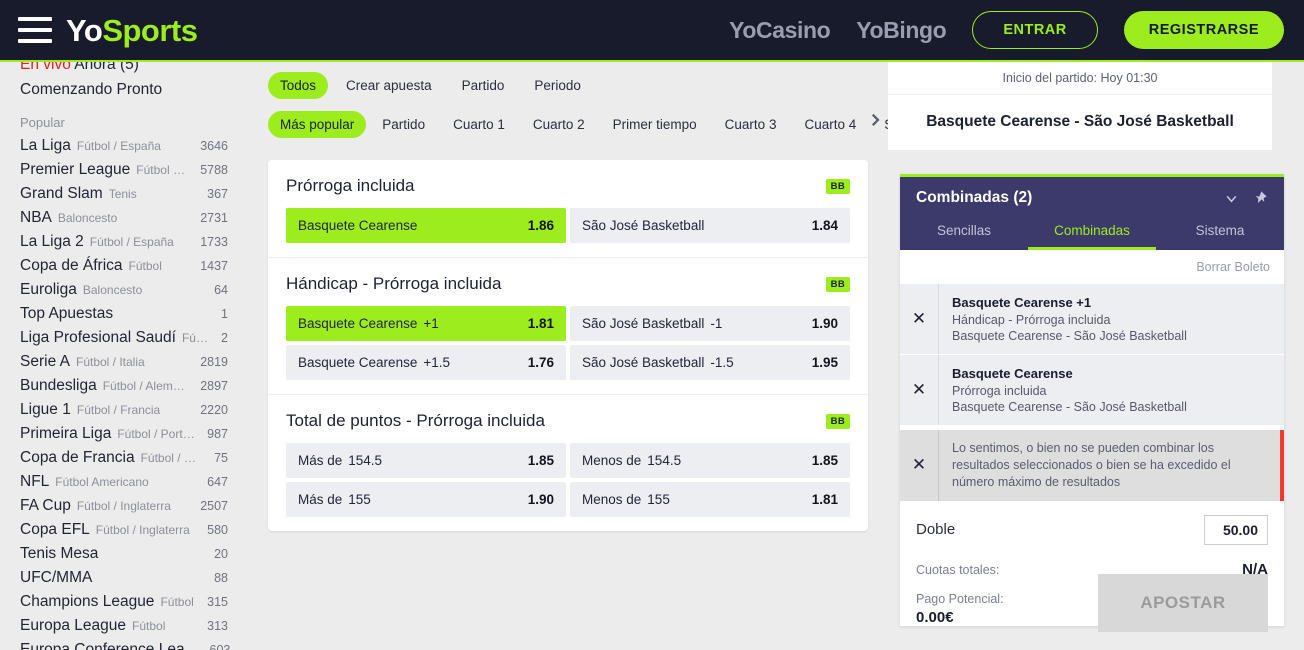  What do you see at coordinates (35, 481) in the screenshot?
I see `sidebar-item-label: NFL` at bounding box center [35, 481].